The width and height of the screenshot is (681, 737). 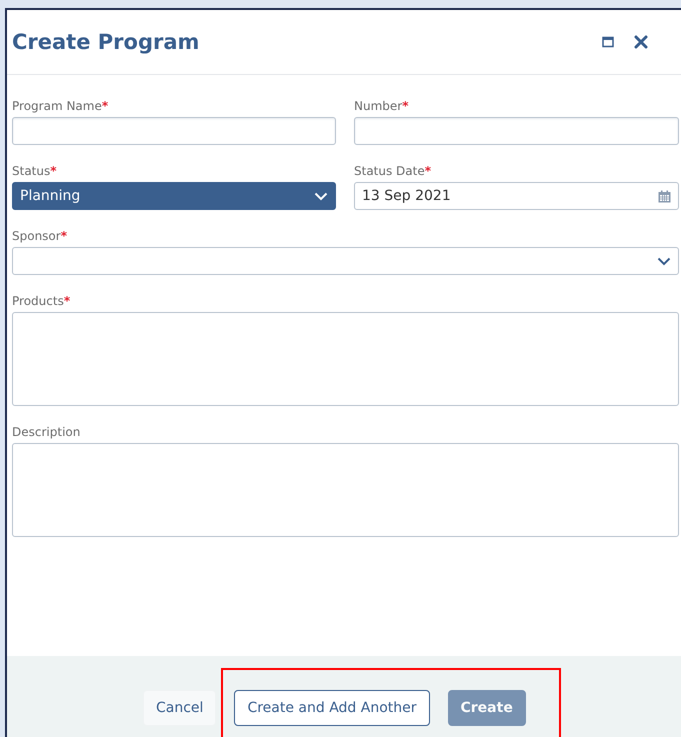 I want to click on dropdown-field, so click(x=345, y=261).